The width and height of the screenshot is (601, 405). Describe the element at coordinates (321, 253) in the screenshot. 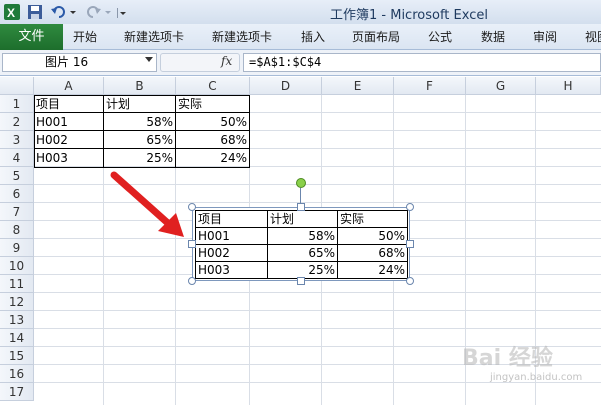

I see `picture-cell: 65%` at that location.